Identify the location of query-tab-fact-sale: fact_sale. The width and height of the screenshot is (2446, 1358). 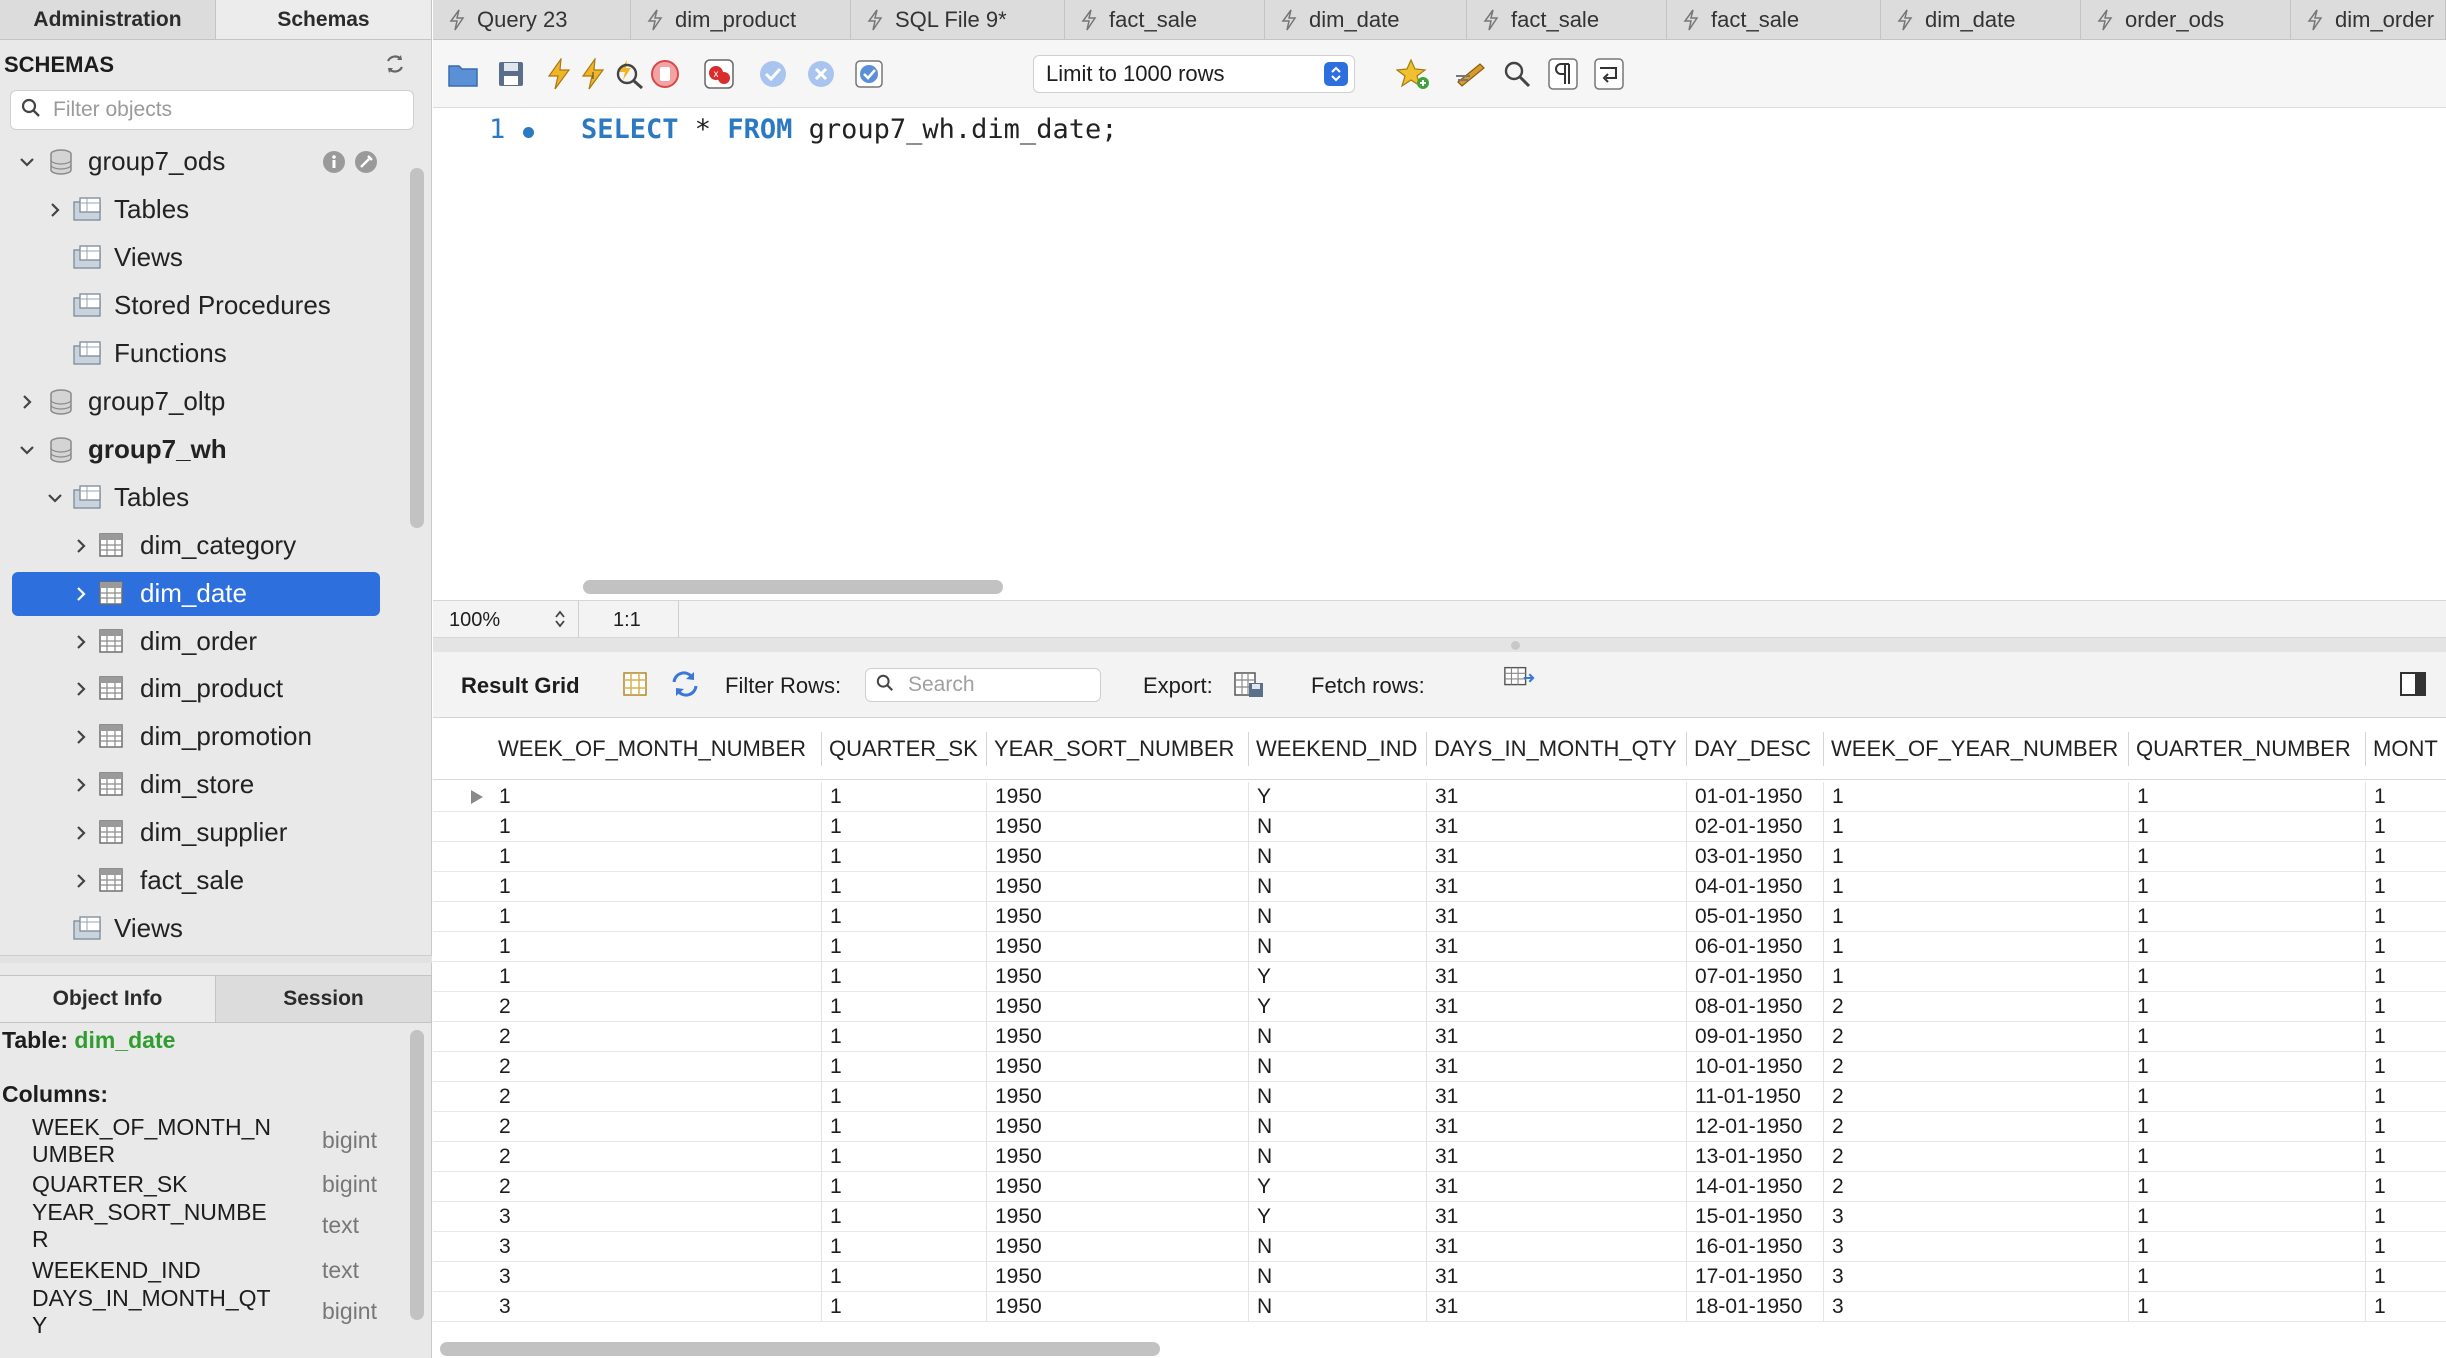
(1774, 19).